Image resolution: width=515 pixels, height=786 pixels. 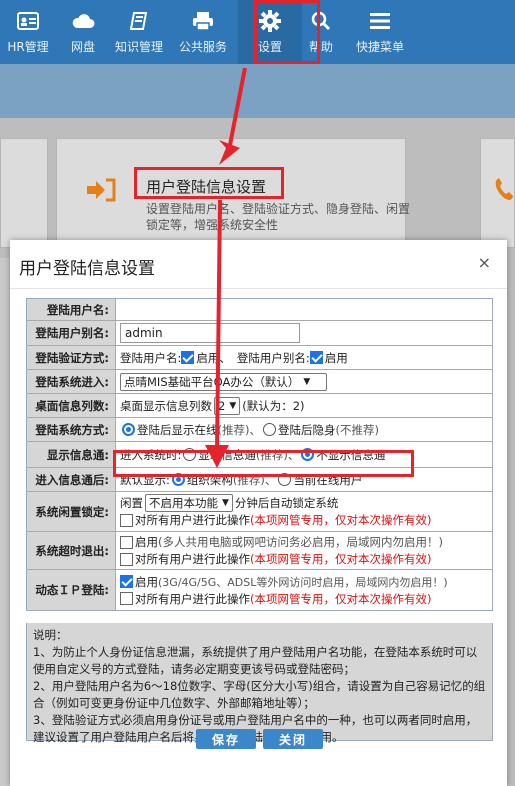 I want to click on idle-select: 不启用本功能 ▼, so click(x=189, y=503).